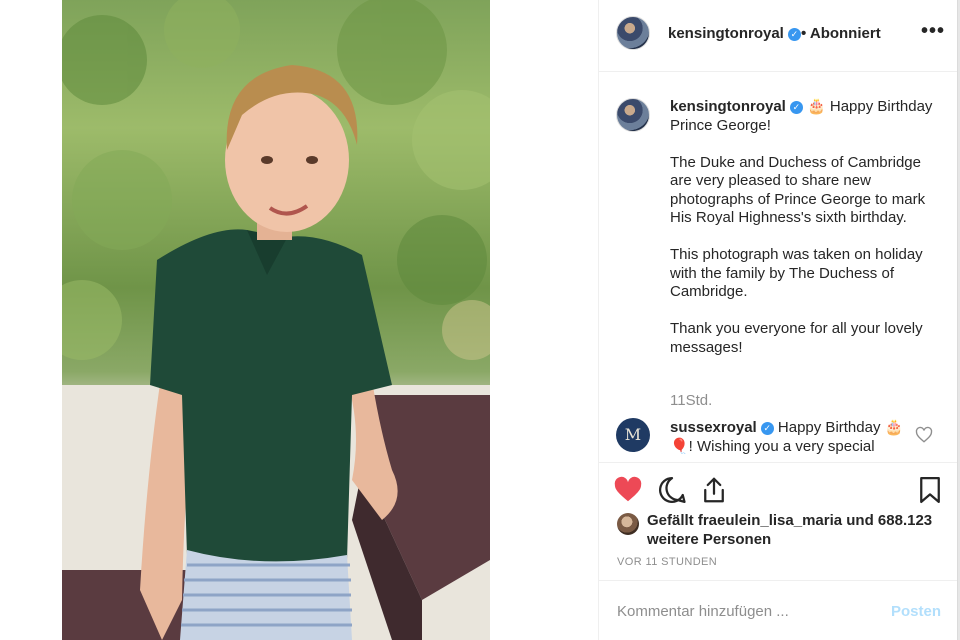  What do you see at coordinates (924, 435) in the screenshot?
I see `comment-like-icon` at bounding box center [924, 435].